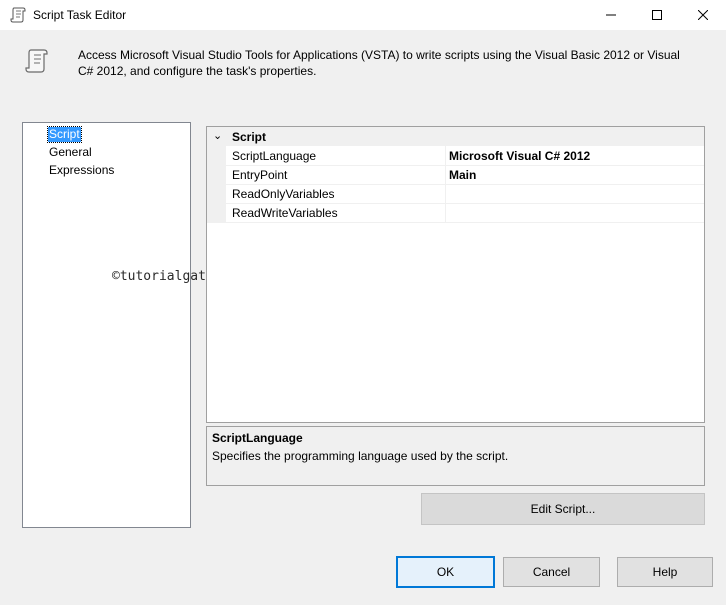 This screenshot has height=605, width=726. Describe the element at coordinates (64, 134) in the screenshot. I see `nav-item-script: Script` at that location.